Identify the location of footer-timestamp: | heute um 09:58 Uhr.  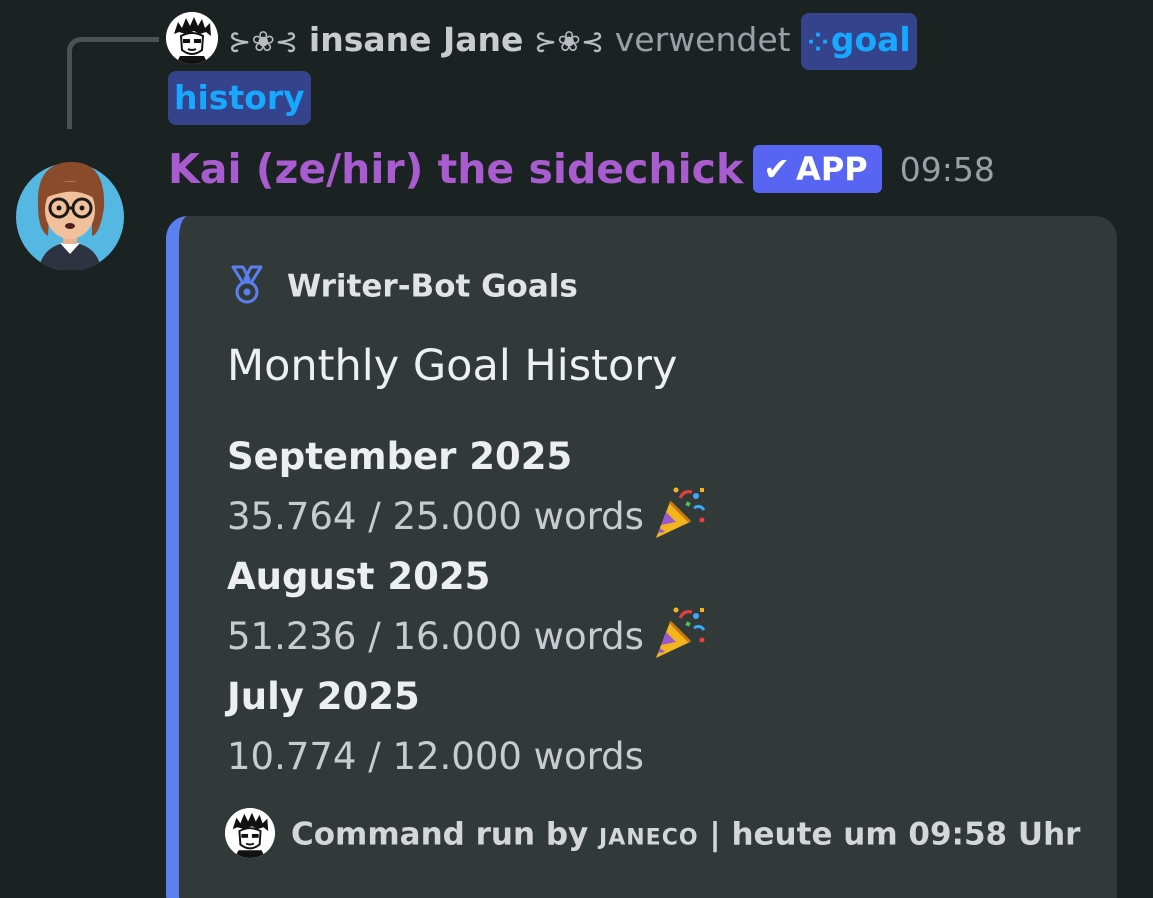
(895, 834).